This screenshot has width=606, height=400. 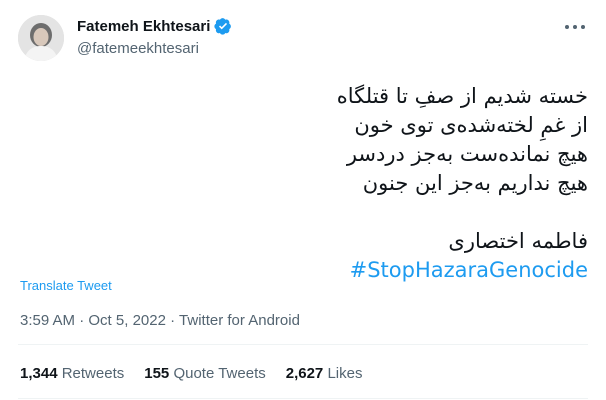 I want to click on retweets-stat: 1,344 Retweets, so click(x=72, y=373).